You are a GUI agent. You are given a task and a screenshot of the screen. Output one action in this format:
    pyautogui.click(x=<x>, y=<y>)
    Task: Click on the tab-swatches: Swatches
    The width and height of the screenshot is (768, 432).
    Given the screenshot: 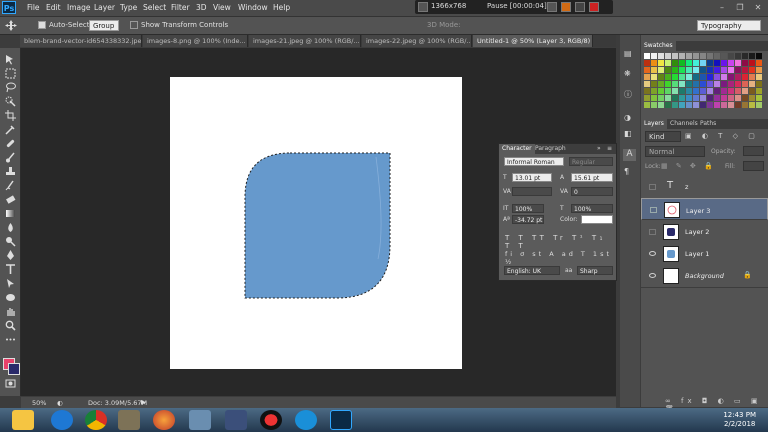 What is the action you would take?
    pyautogui.click(x=658, y=46)
    